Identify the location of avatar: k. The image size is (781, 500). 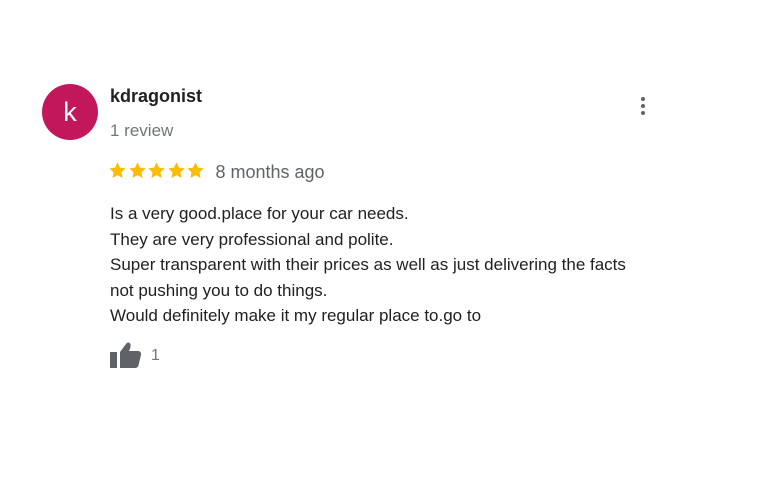
(70, 112).